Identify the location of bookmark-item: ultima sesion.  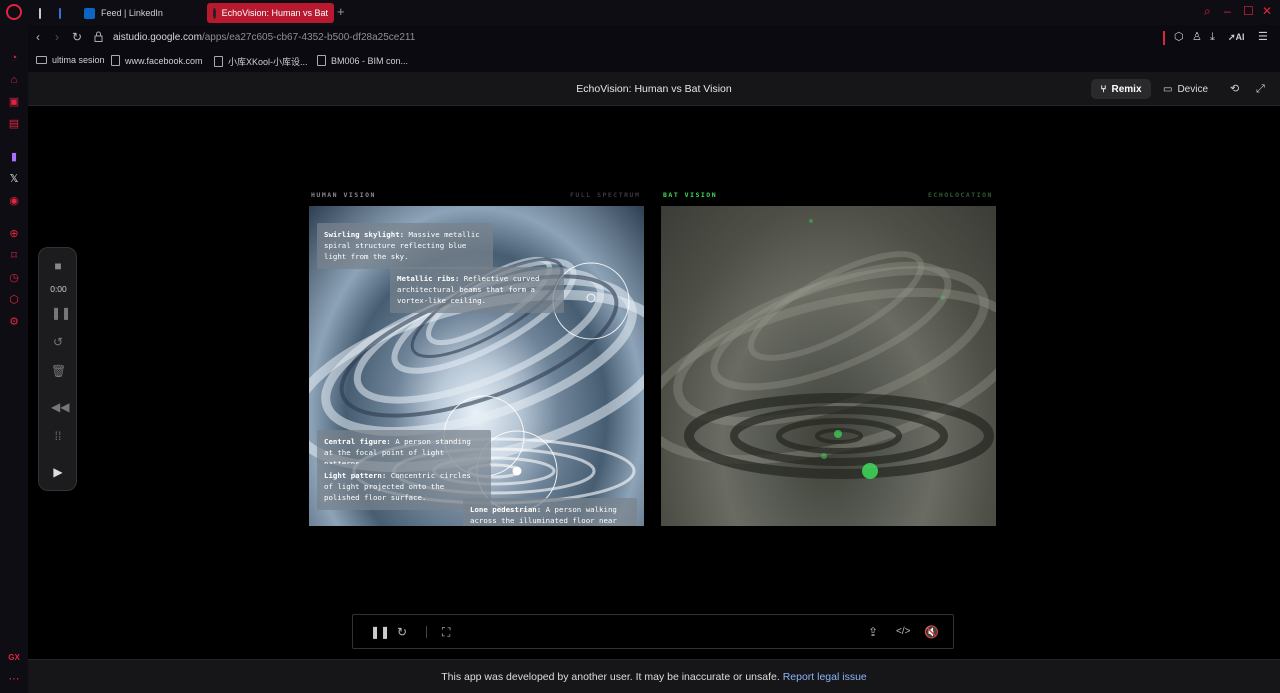
(70, 60).